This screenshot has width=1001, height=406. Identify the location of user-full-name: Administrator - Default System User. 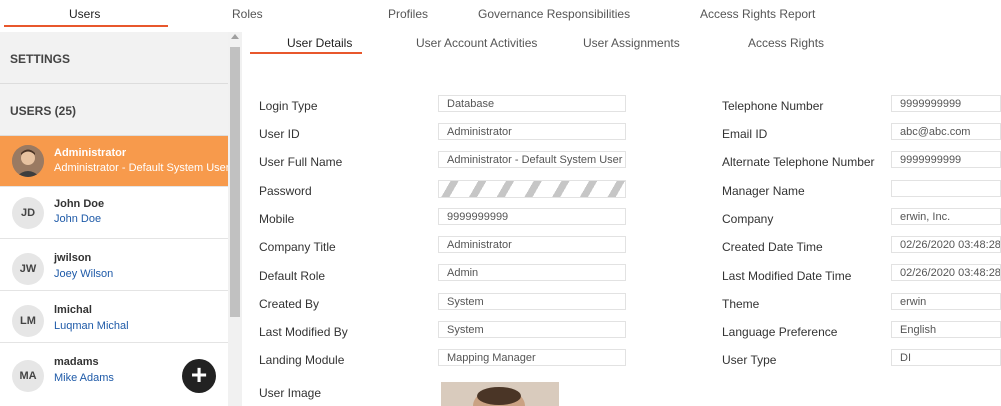
(141, 168).